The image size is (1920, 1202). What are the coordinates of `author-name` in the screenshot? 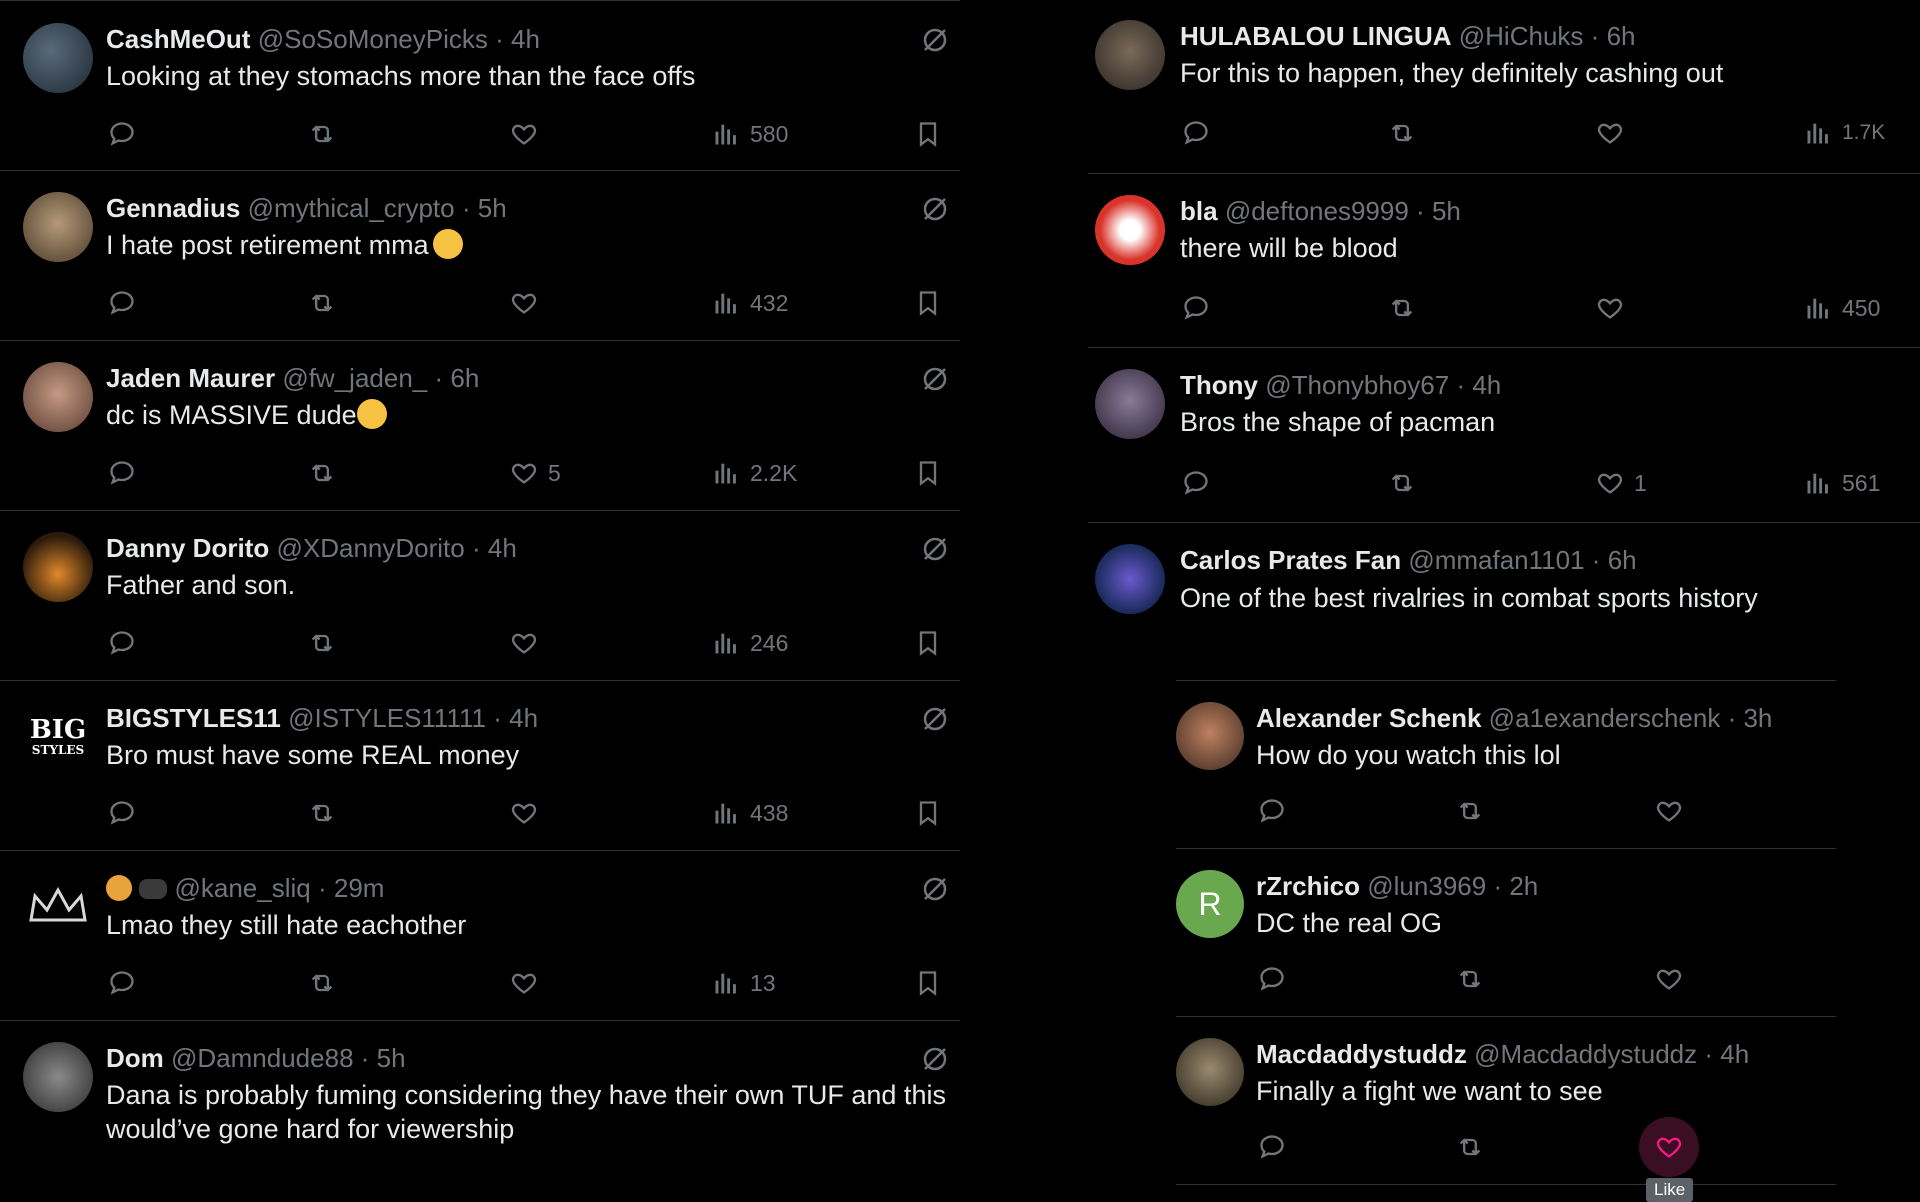 It's located at (137, 888).